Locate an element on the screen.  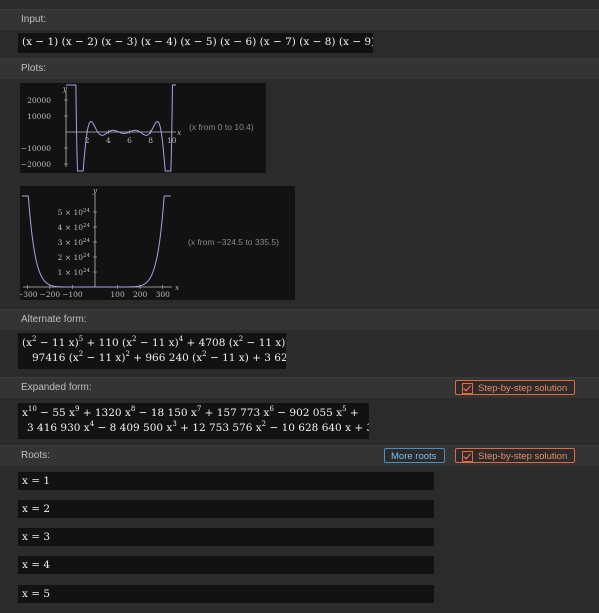
exp-l1-part: + 157 773 x is located at coordinates (235, 413).